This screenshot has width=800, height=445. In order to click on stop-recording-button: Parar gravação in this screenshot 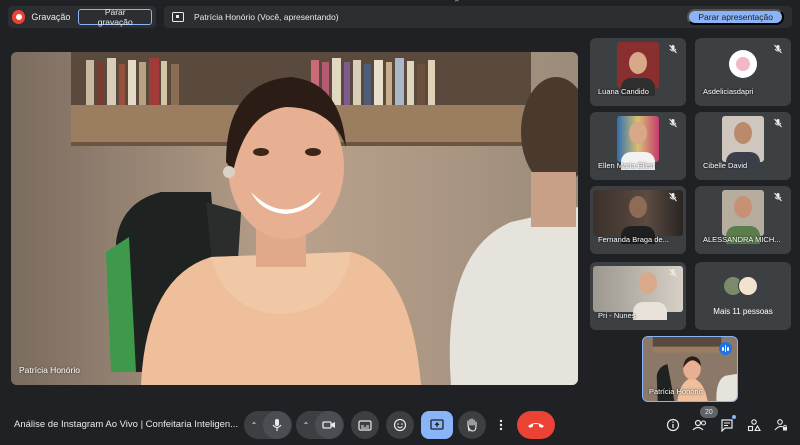, I will do `click(115, 17)`.